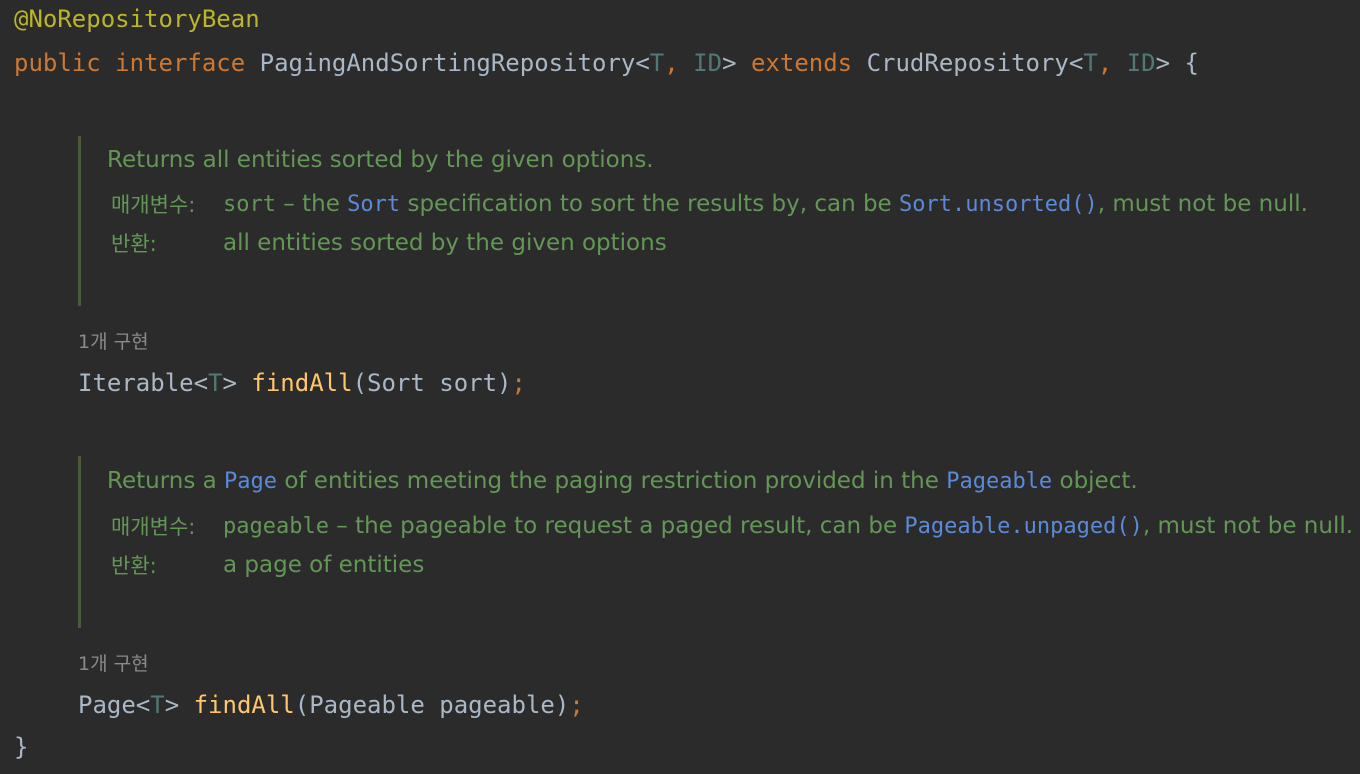 The height and width of the screenshot is (774, 1360). What do you see at coordinates (324, 565) in the screenshot?
I see `doc-returns-content: a page of entities` at bounding box center [324, 565].